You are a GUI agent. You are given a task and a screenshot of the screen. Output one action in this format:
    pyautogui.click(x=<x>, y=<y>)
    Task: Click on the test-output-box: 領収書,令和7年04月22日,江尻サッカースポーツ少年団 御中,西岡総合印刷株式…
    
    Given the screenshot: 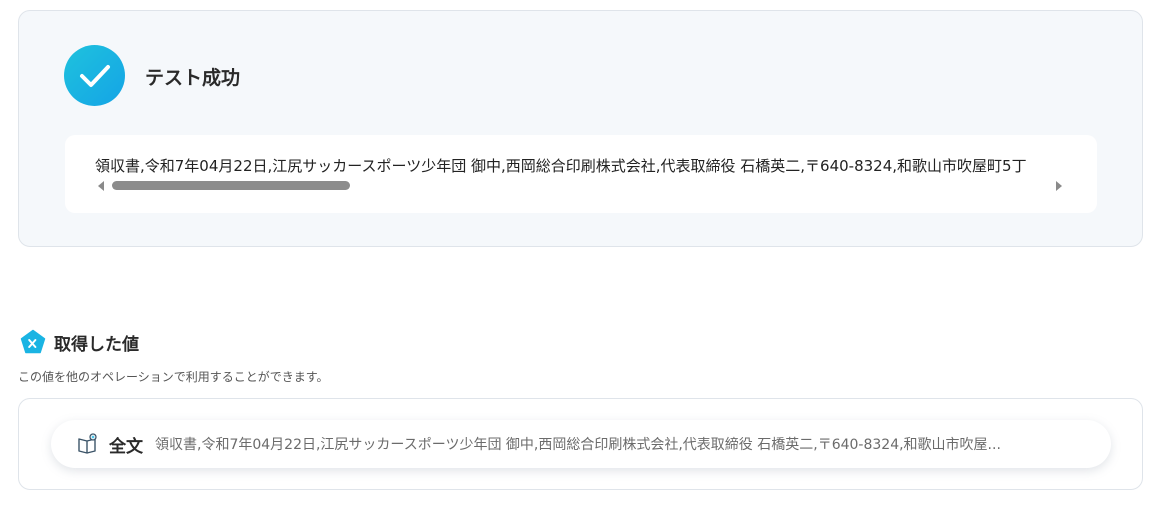 What is the action you would take?
    pyautogui.click(x=581, y=174)
    